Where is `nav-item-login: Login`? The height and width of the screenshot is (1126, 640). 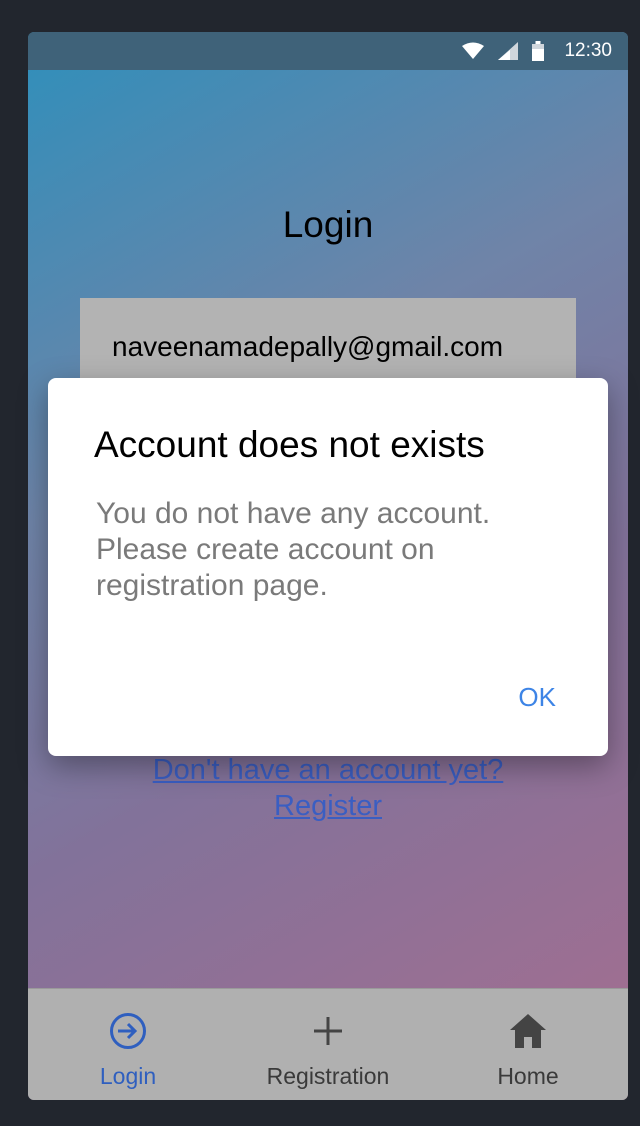
nav-item-login: Login is located at coordinates (128, 1044).